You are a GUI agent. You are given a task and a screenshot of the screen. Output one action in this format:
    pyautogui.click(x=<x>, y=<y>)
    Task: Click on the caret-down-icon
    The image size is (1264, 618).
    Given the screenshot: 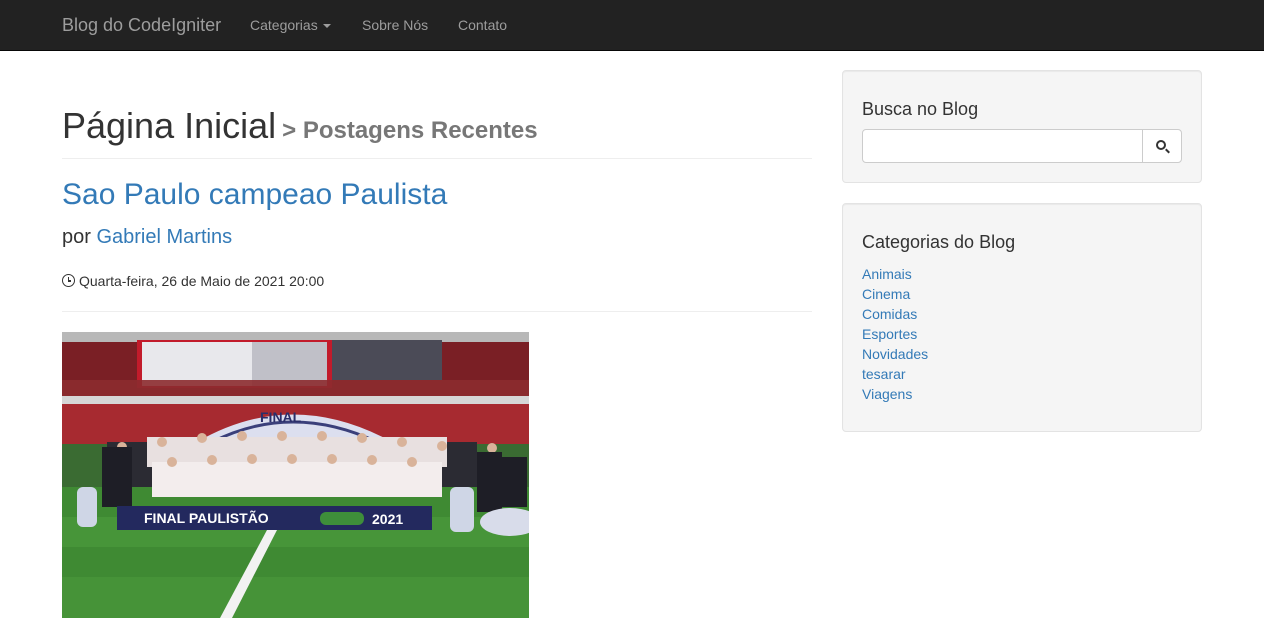 What is the action you would take?
    pyautogui.click(x=326, y=26)
    